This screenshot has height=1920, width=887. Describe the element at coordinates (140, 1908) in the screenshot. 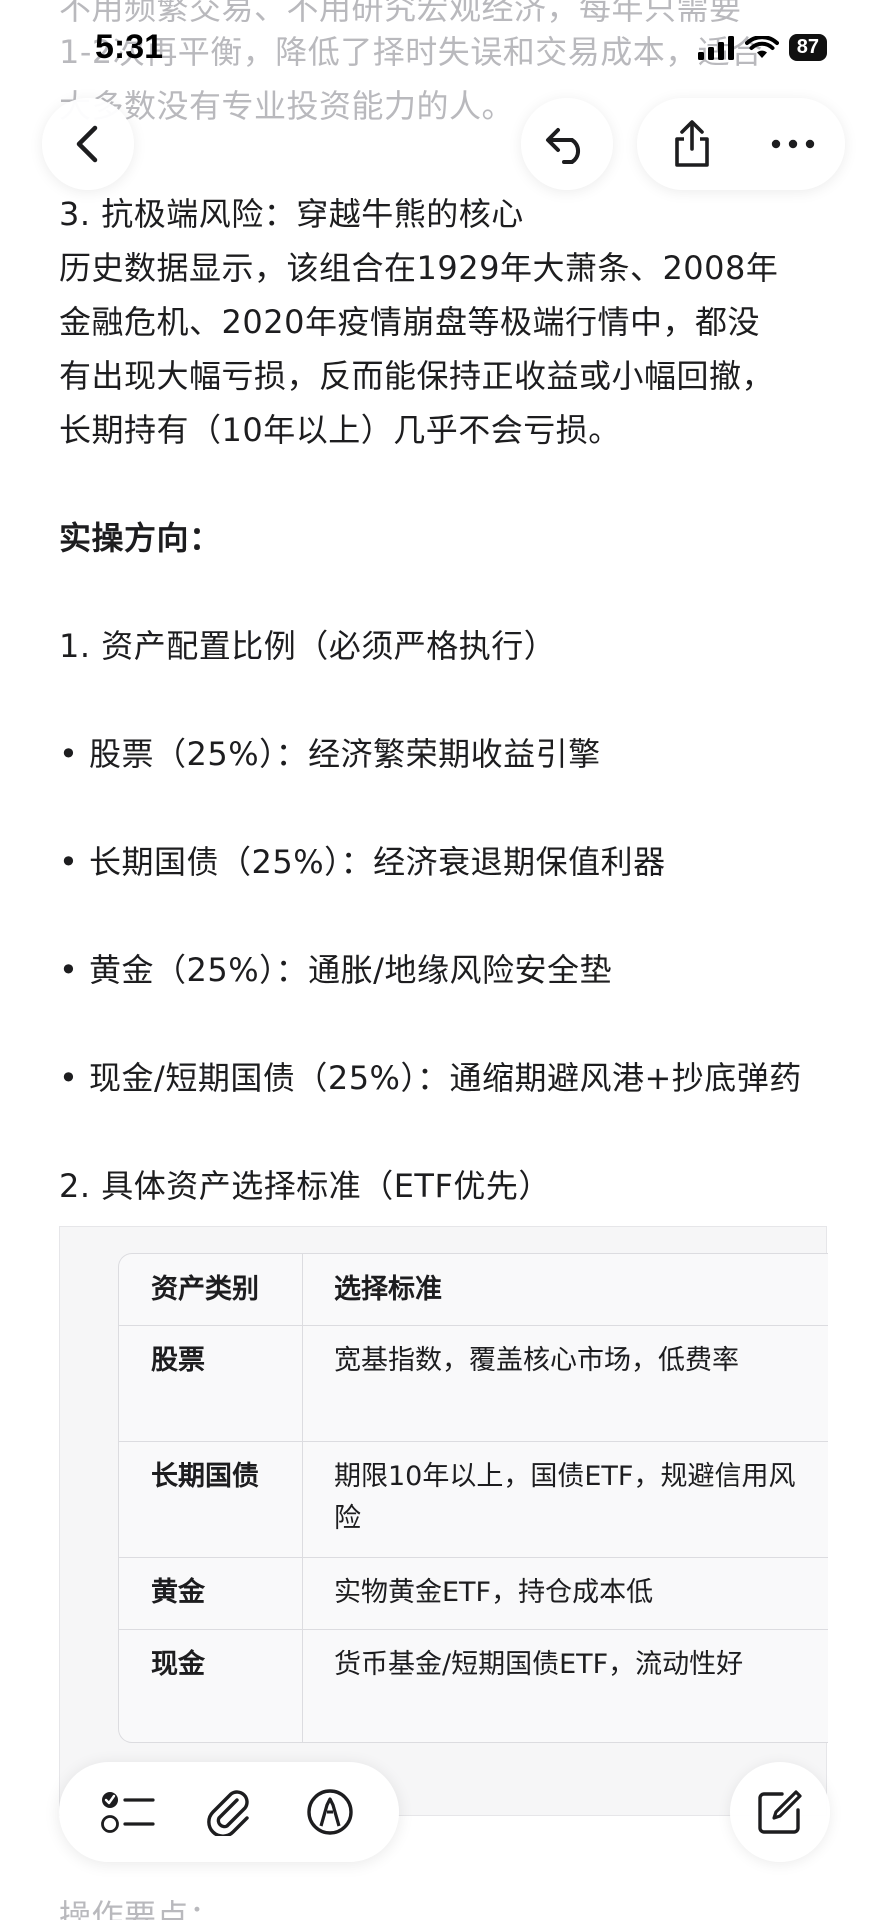

I see `faded-text-line: 操作要点：` at that location.